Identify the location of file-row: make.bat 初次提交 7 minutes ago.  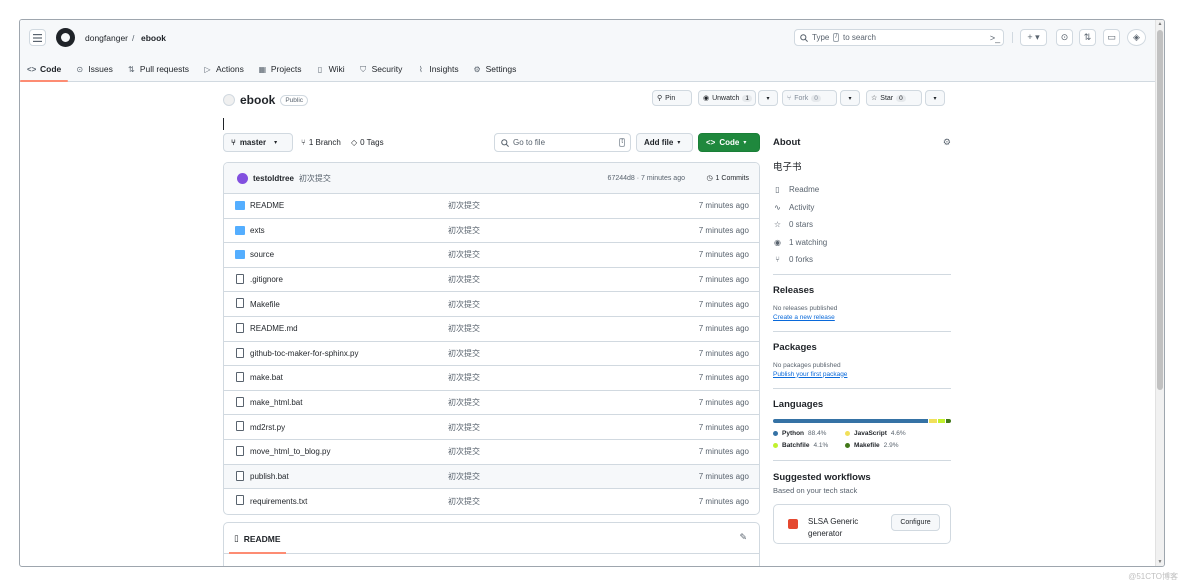
(491, 378).